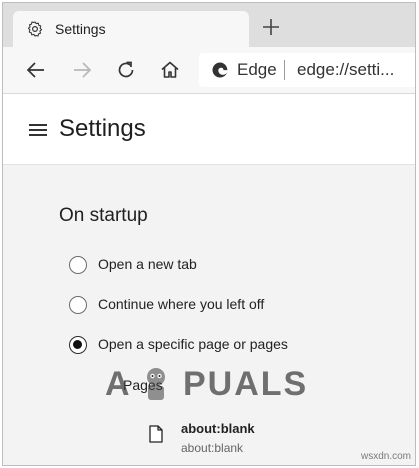  I want to click on radio-label: Continue where you left off, so click(181, 304).